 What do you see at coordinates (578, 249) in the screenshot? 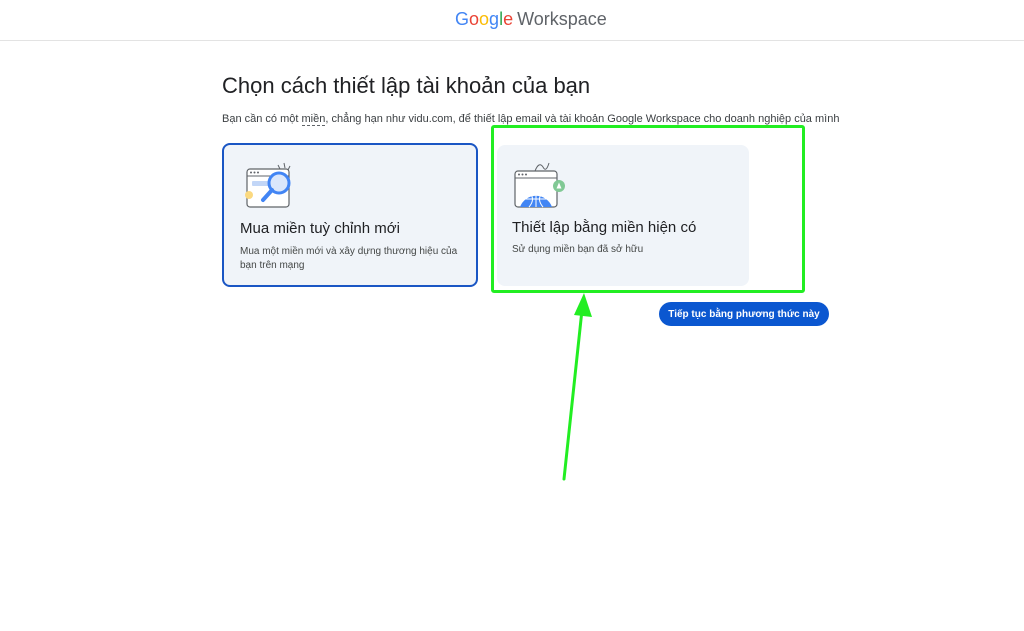
I see `option-description: Sử dụng miền bạn đã sở hữu` at bounding box center [578, 249].